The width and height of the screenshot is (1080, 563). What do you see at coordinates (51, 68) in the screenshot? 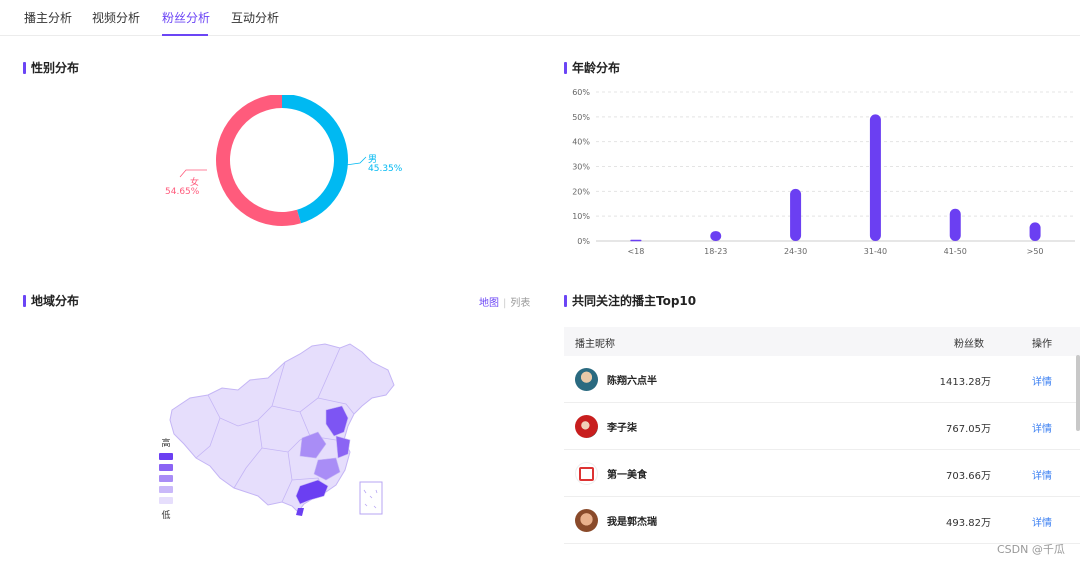
I see `gender-section-title: 性别分布` at bounding box center [51, 68].